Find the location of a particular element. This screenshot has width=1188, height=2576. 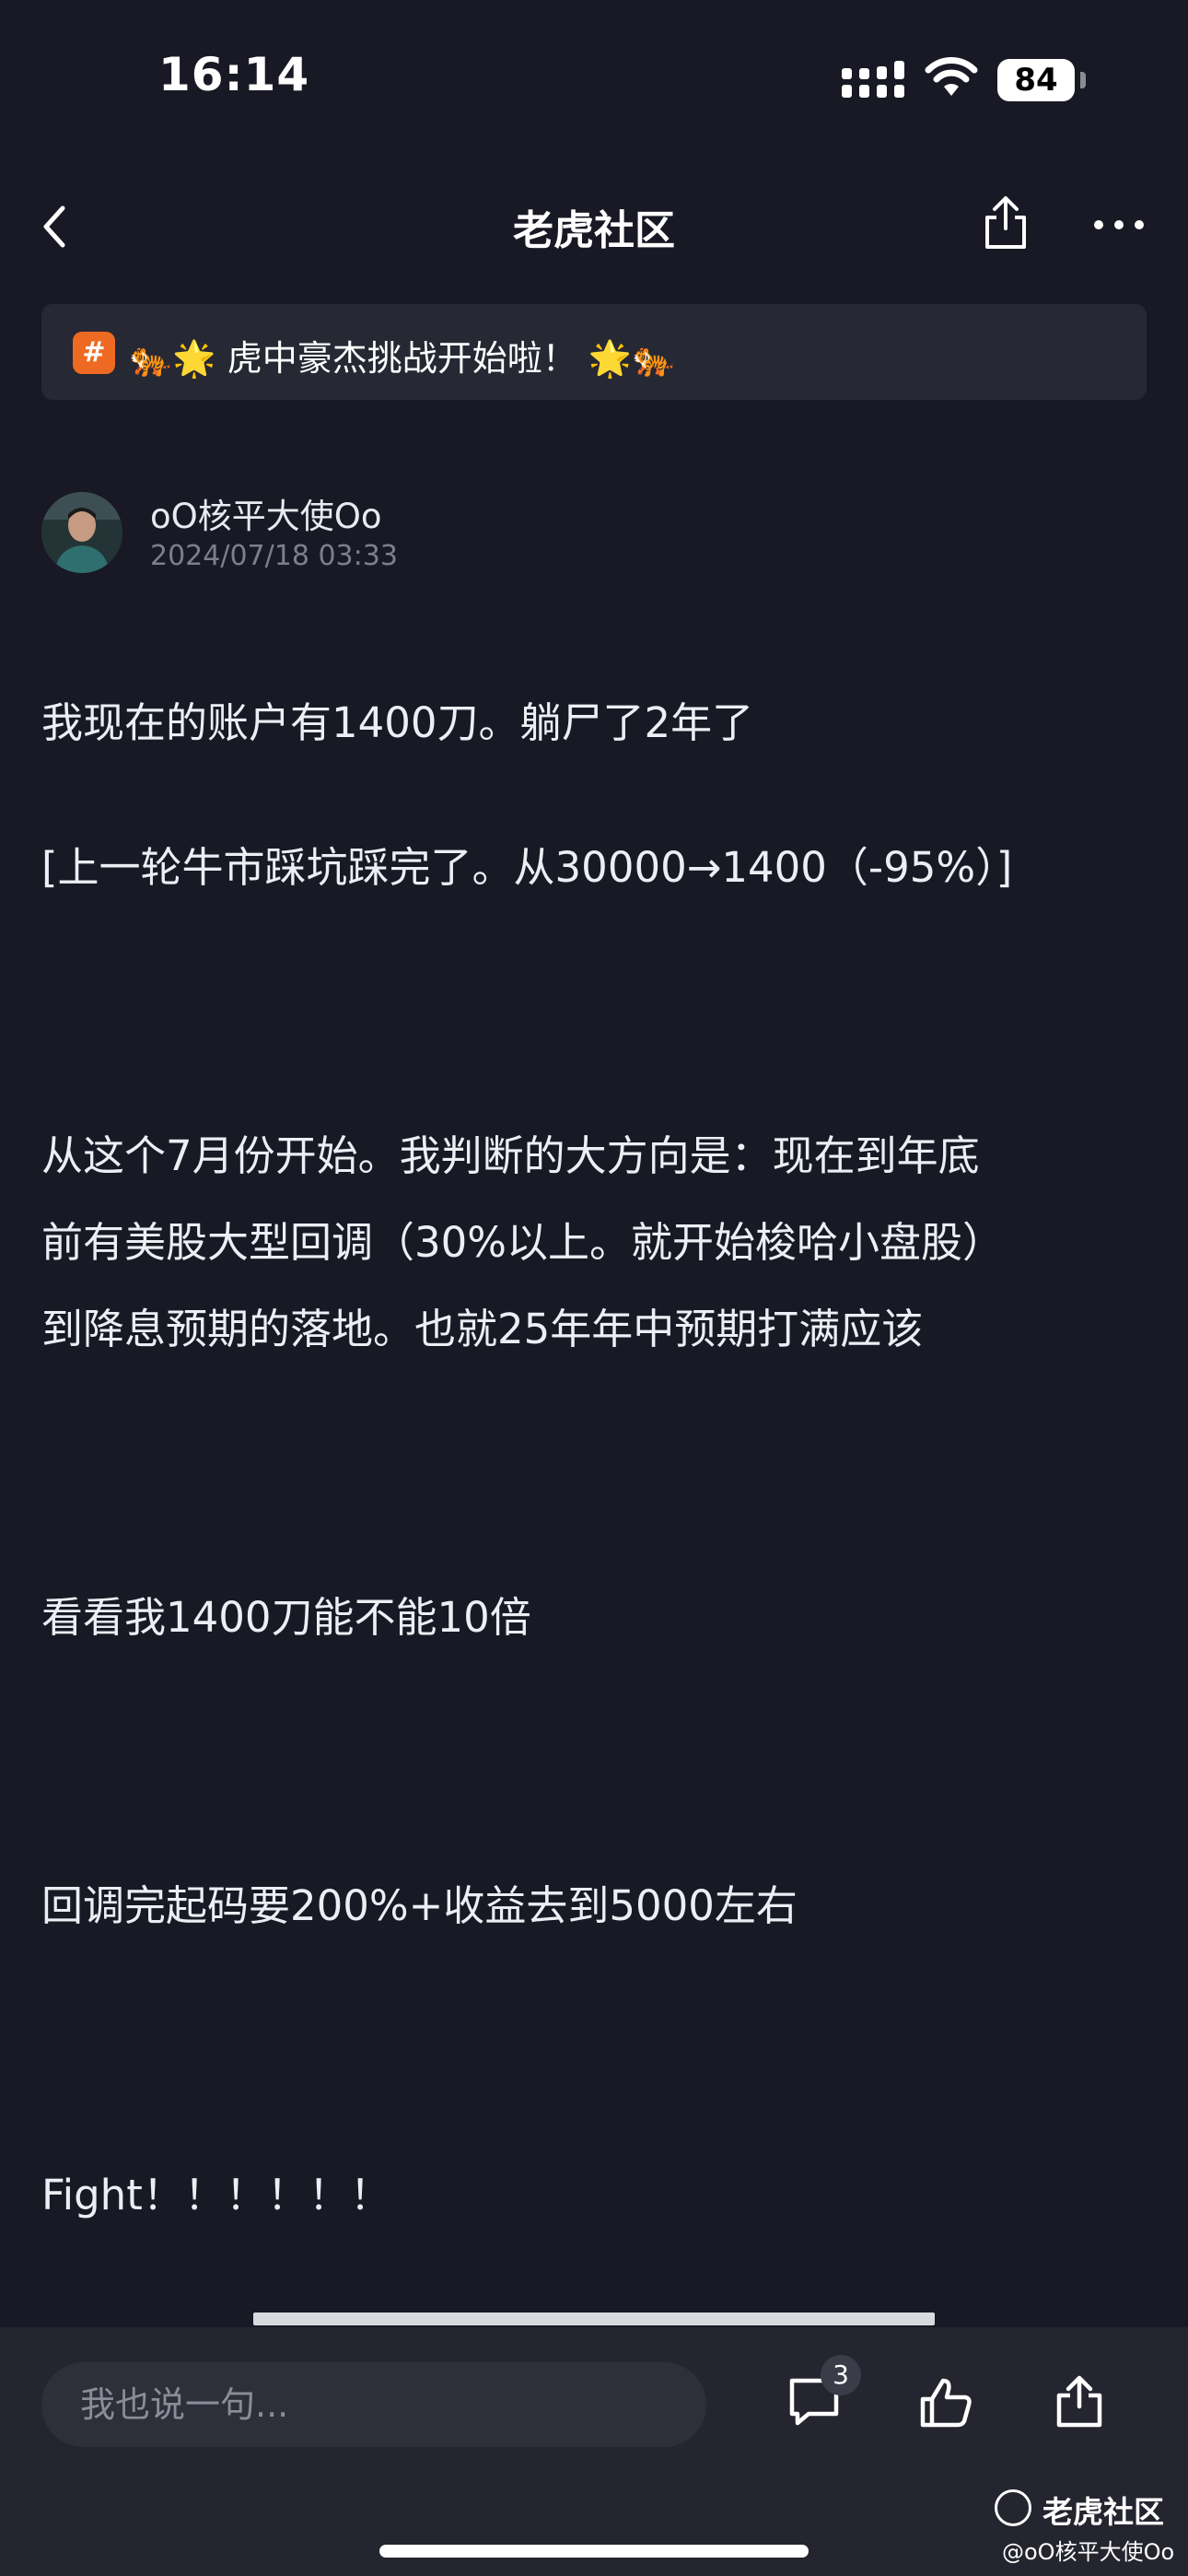

avatar is located at coordinates (81, 532).